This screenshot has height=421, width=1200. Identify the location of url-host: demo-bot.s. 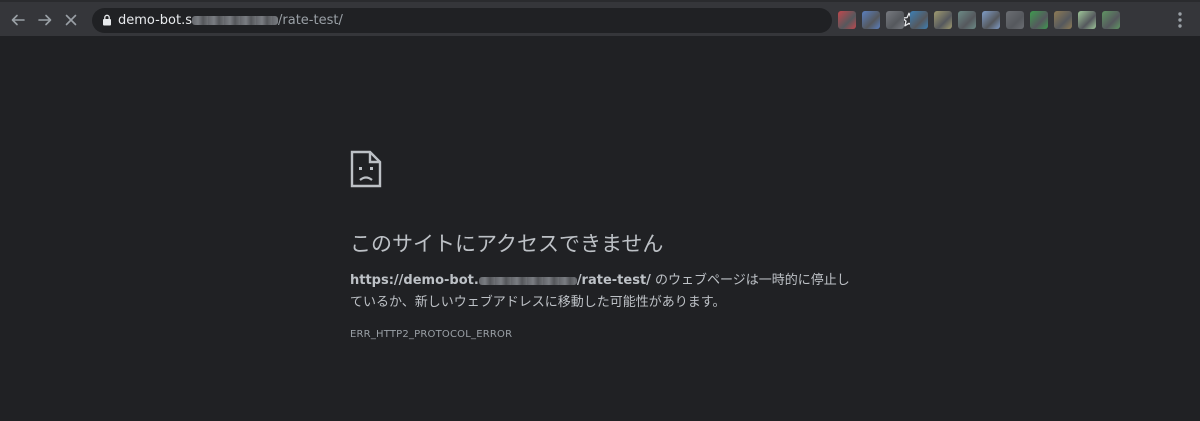
(155, 20).